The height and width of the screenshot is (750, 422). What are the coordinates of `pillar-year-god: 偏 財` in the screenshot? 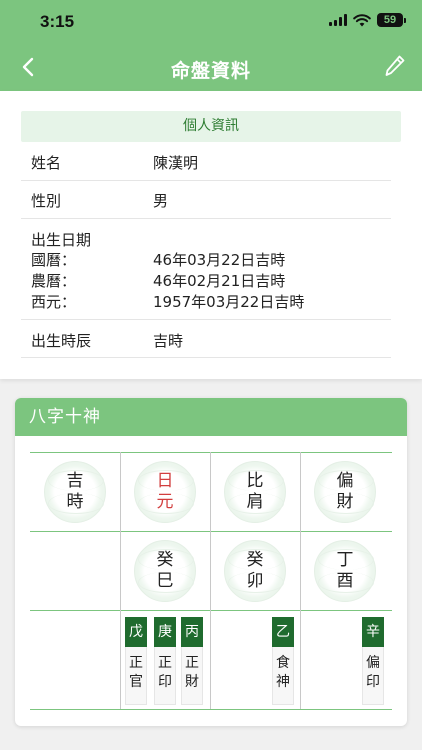 It's located at (345, 492).